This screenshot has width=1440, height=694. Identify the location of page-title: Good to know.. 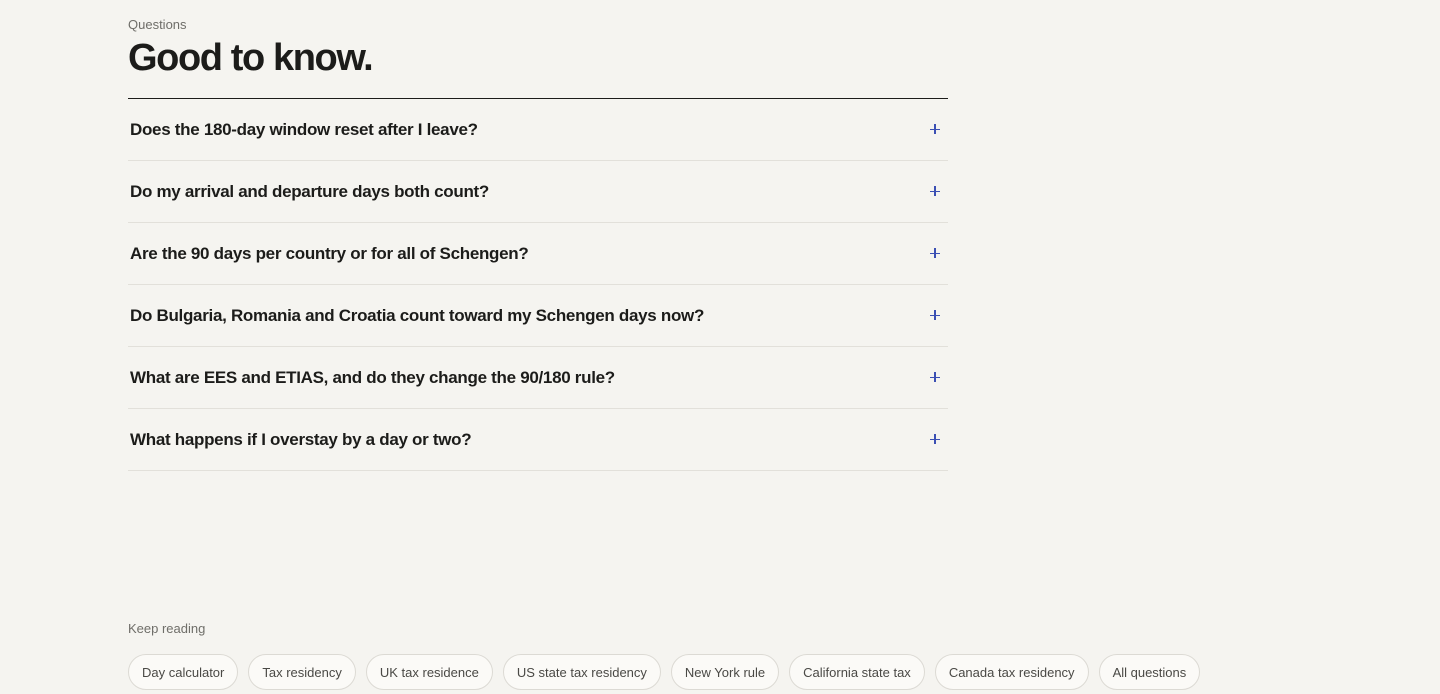
(251, 58).